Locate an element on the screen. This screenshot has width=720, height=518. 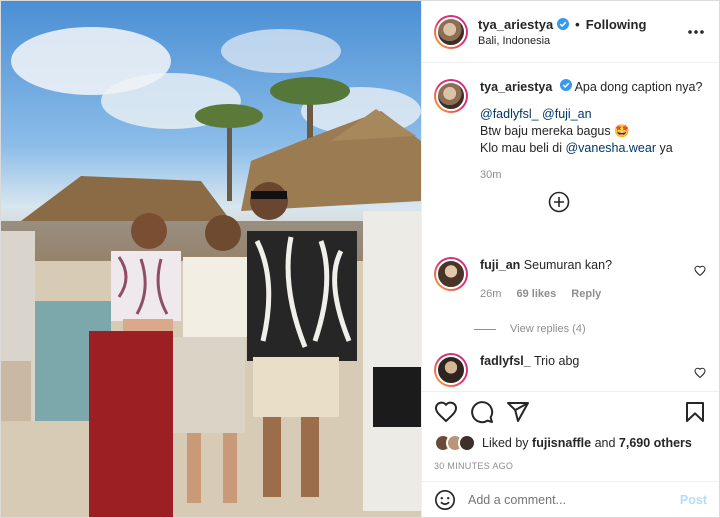
likes-summary: Liked by fujisnaffle and 7,690 others is located at coordinates (570, 443).